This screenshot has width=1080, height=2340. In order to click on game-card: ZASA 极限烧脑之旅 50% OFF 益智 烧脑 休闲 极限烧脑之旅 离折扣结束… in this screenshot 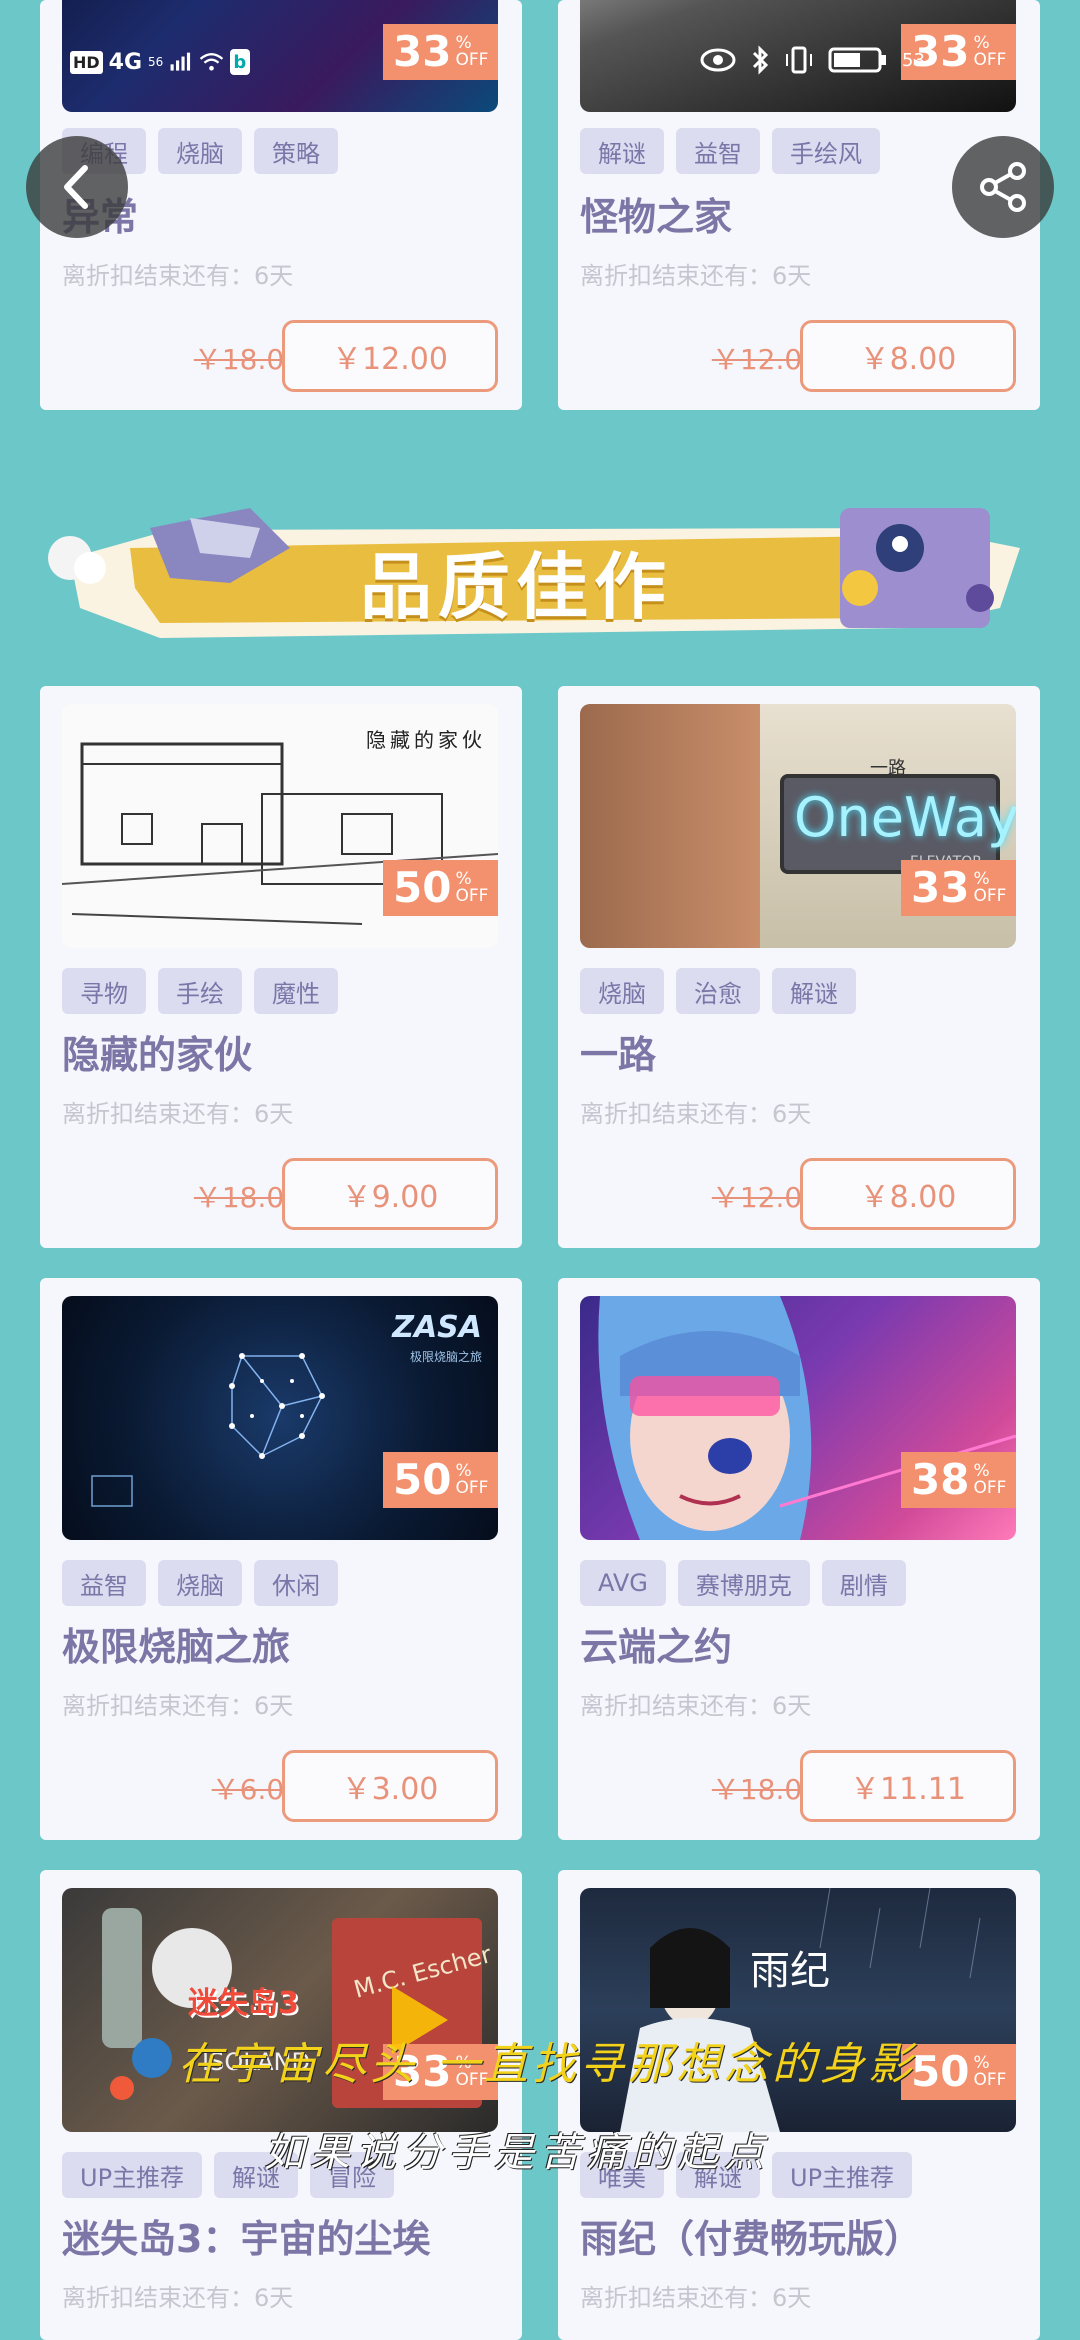, I will do `click(281, 1559)`.